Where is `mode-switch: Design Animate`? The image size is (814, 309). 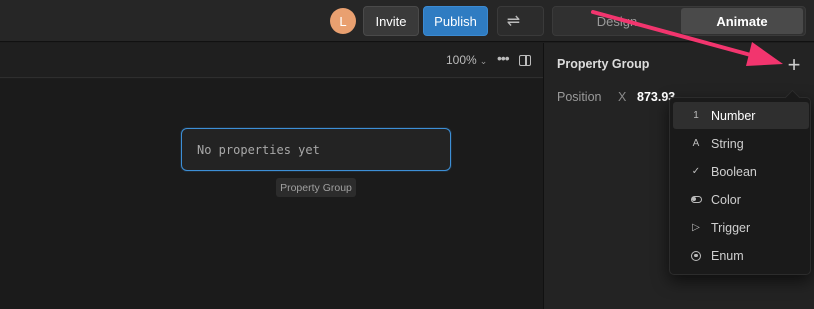 mode-switch: Design Animate is located at coordinates (679, 21).